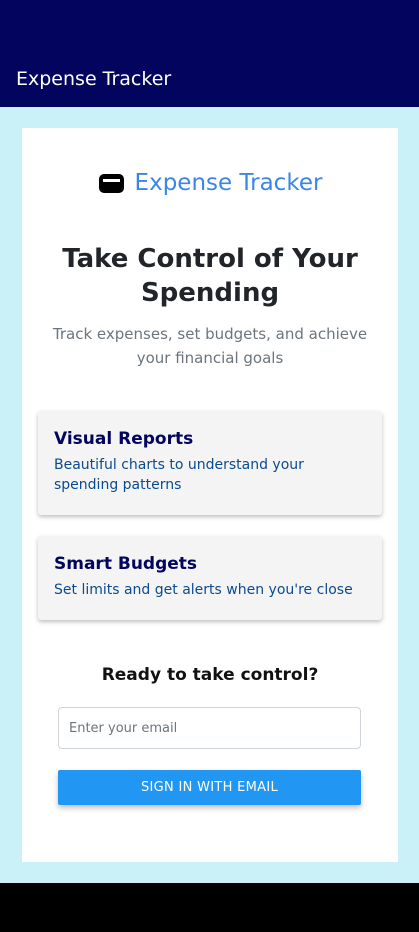 The height and width of the screenshot is (932, 419). I want to click on app-bar-title: Expense Tracker, so click(94, 79).